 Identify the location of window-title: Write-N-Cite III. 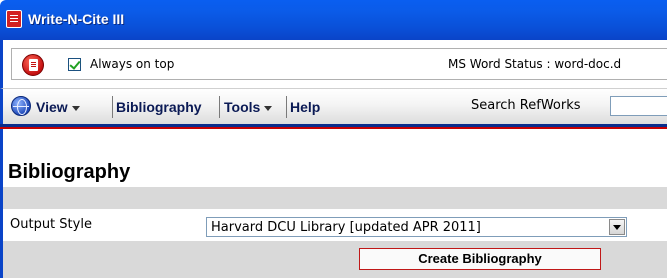
(76, 19).